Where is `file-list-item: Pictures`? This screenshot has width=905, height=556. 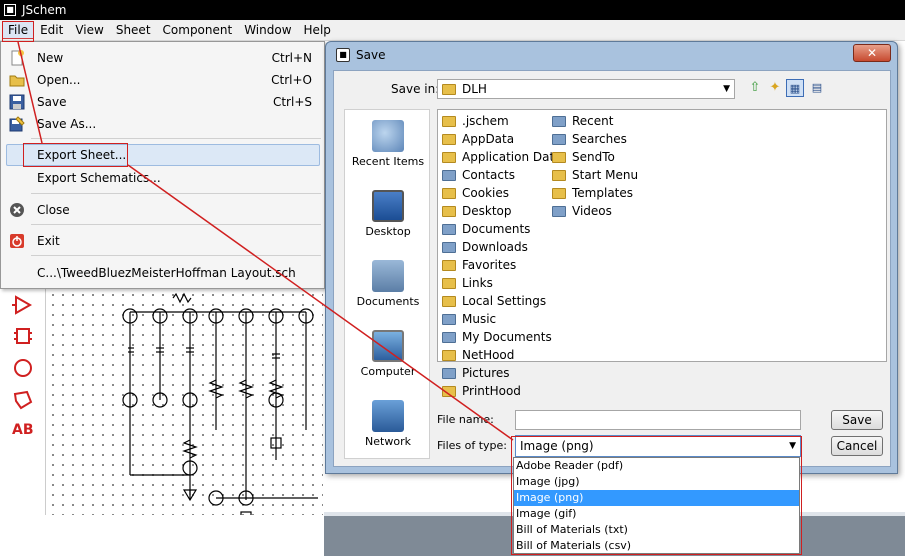
file-list-item: Pictures is located at coordinates (476, 373).